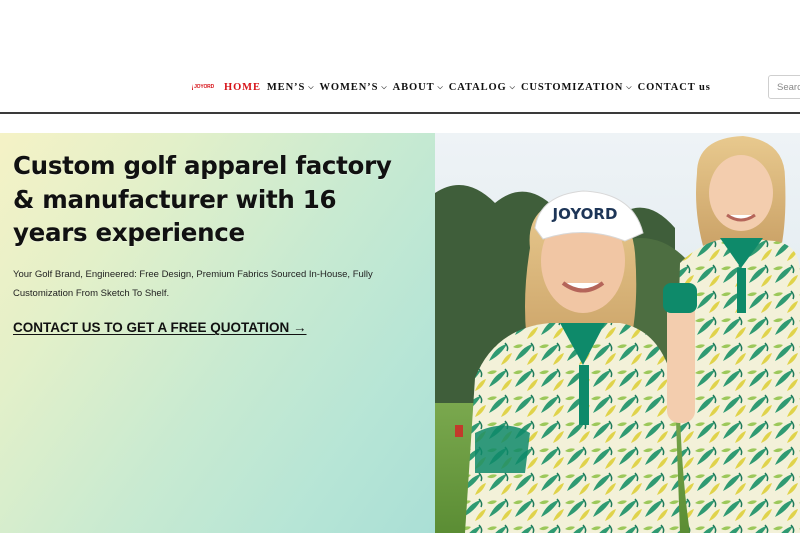 The image size is (800, 533). I want to click on nav-contact: CONTACT us, so click(674, 87).